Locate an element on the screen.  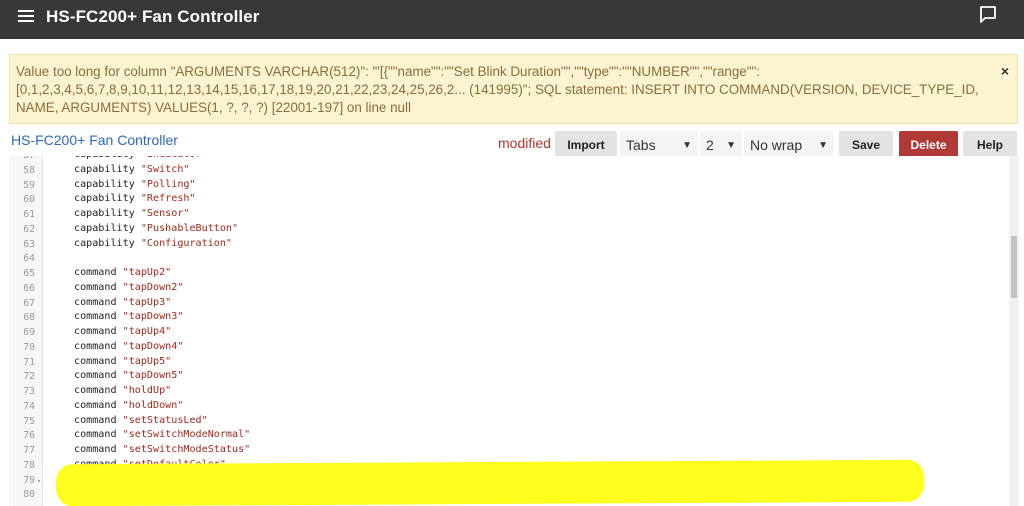
line-number: 58 is located at coordinates (29, 170).